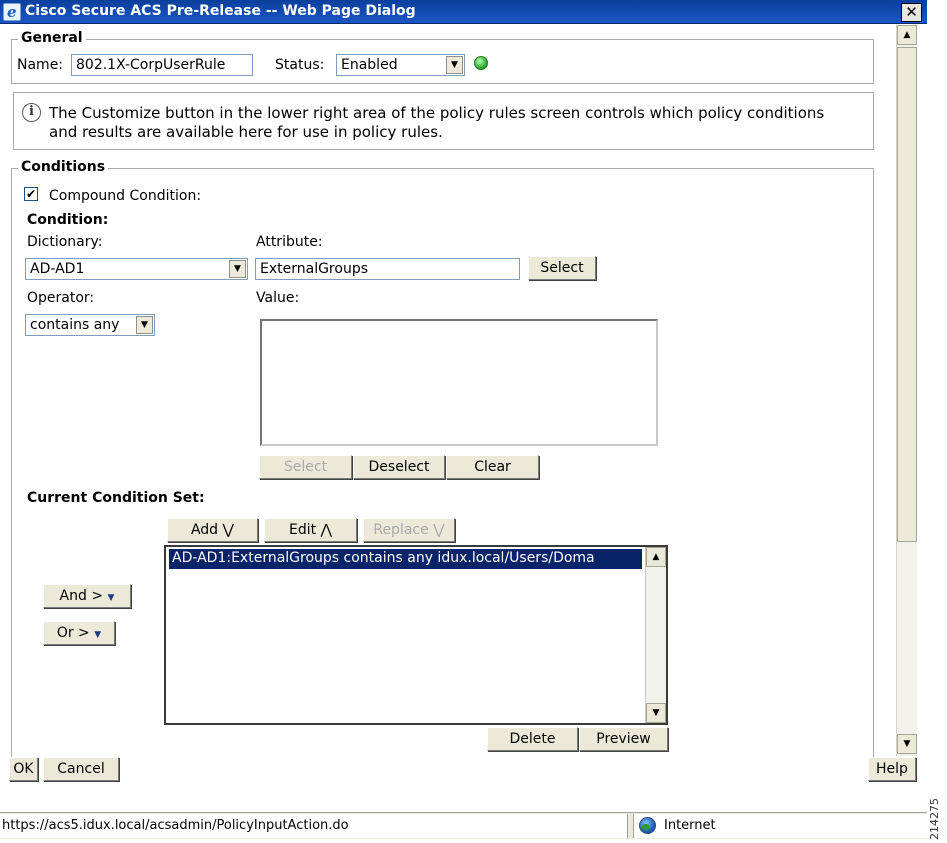 The width and height of the screenshot is (947, 843). What do you see at coordinates (81, 596) in the screenshot?
I see `and-button-label: And >` at bounding box center [81, 596].